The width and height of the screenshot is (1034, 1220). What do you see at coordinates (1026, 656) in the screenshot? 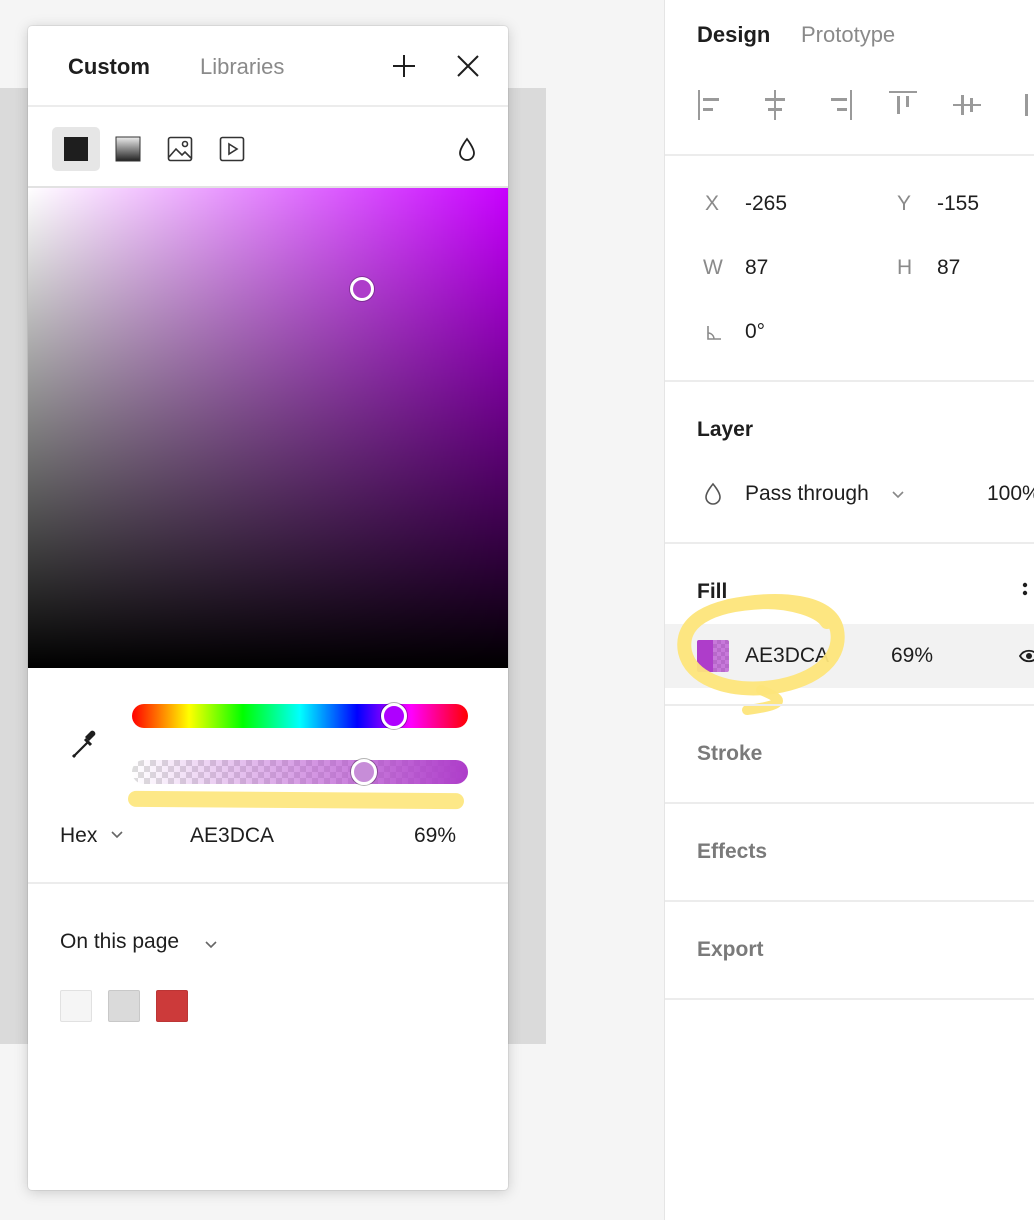
I see `eye-icon` at bounding box center [1026, 656].